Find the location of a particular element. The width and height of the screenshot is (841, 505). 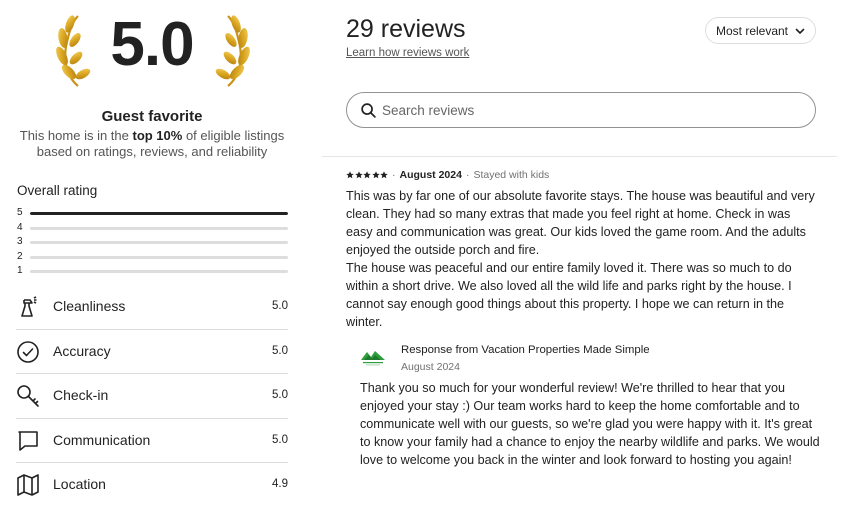

rating-bar-row: 4 is located at coordinates (152, 228).